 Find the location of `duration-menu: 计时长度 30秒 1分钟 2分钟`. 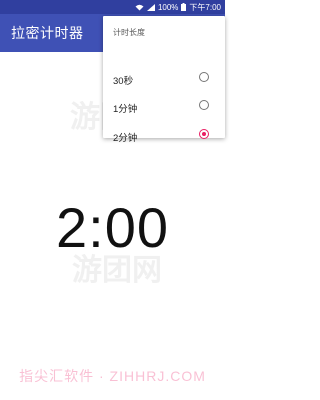

duration-menu: 计时长度 30秒 1分钟 2分钟 is located at coordinates (164, 80).